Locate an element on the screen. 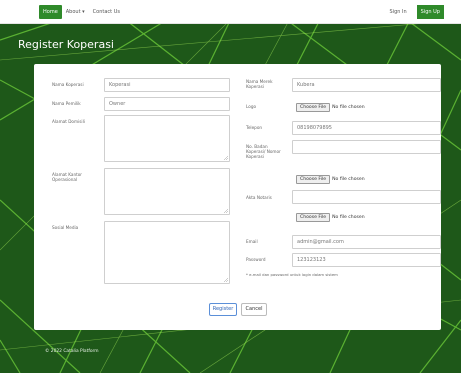 Image resolution: width=461 pixels, height=373 pixels. akta-label: Akta Notaris is located at coordinates (259, 197).